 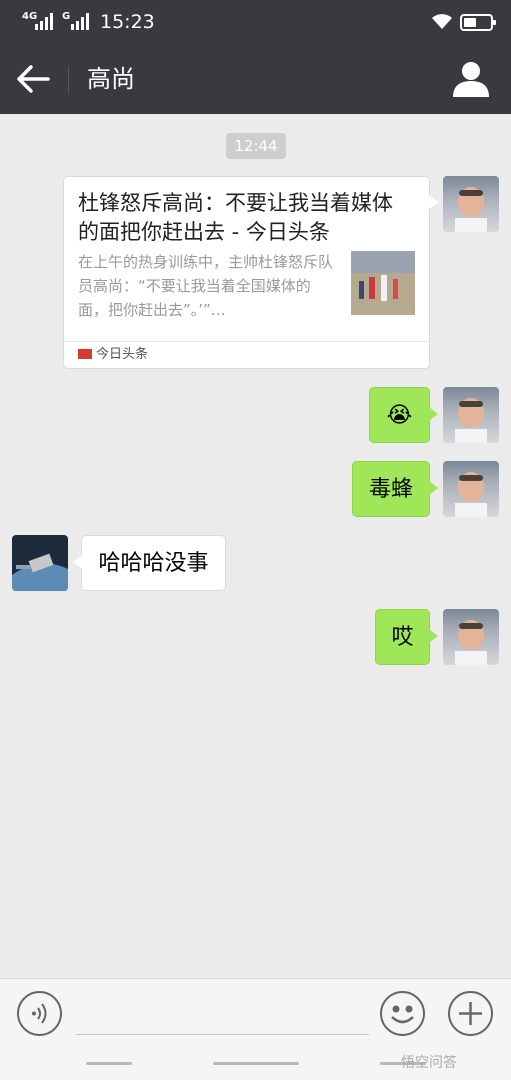 What do you see at coordinates (34, 79) in the screenshot?
I see `arrow-left-icon` at bounding box center [34, 79].